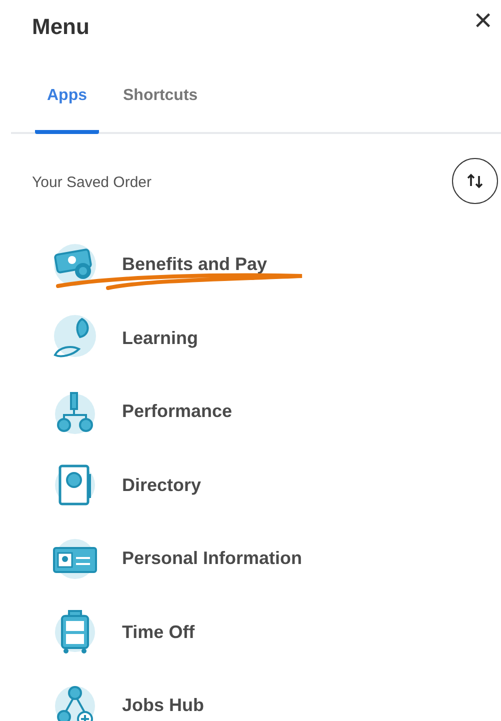 This screenshot has height=721, width=501. I want to click on address-book-icon, so click(75, 485).